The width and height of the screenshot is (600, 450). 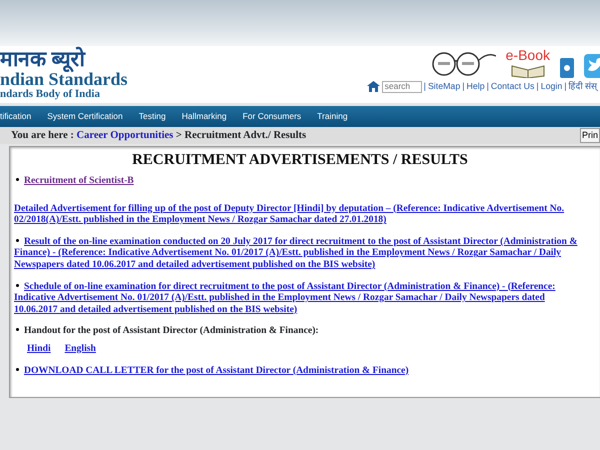 I want to click on language-link: Hindi, so click(x=39, y=348).